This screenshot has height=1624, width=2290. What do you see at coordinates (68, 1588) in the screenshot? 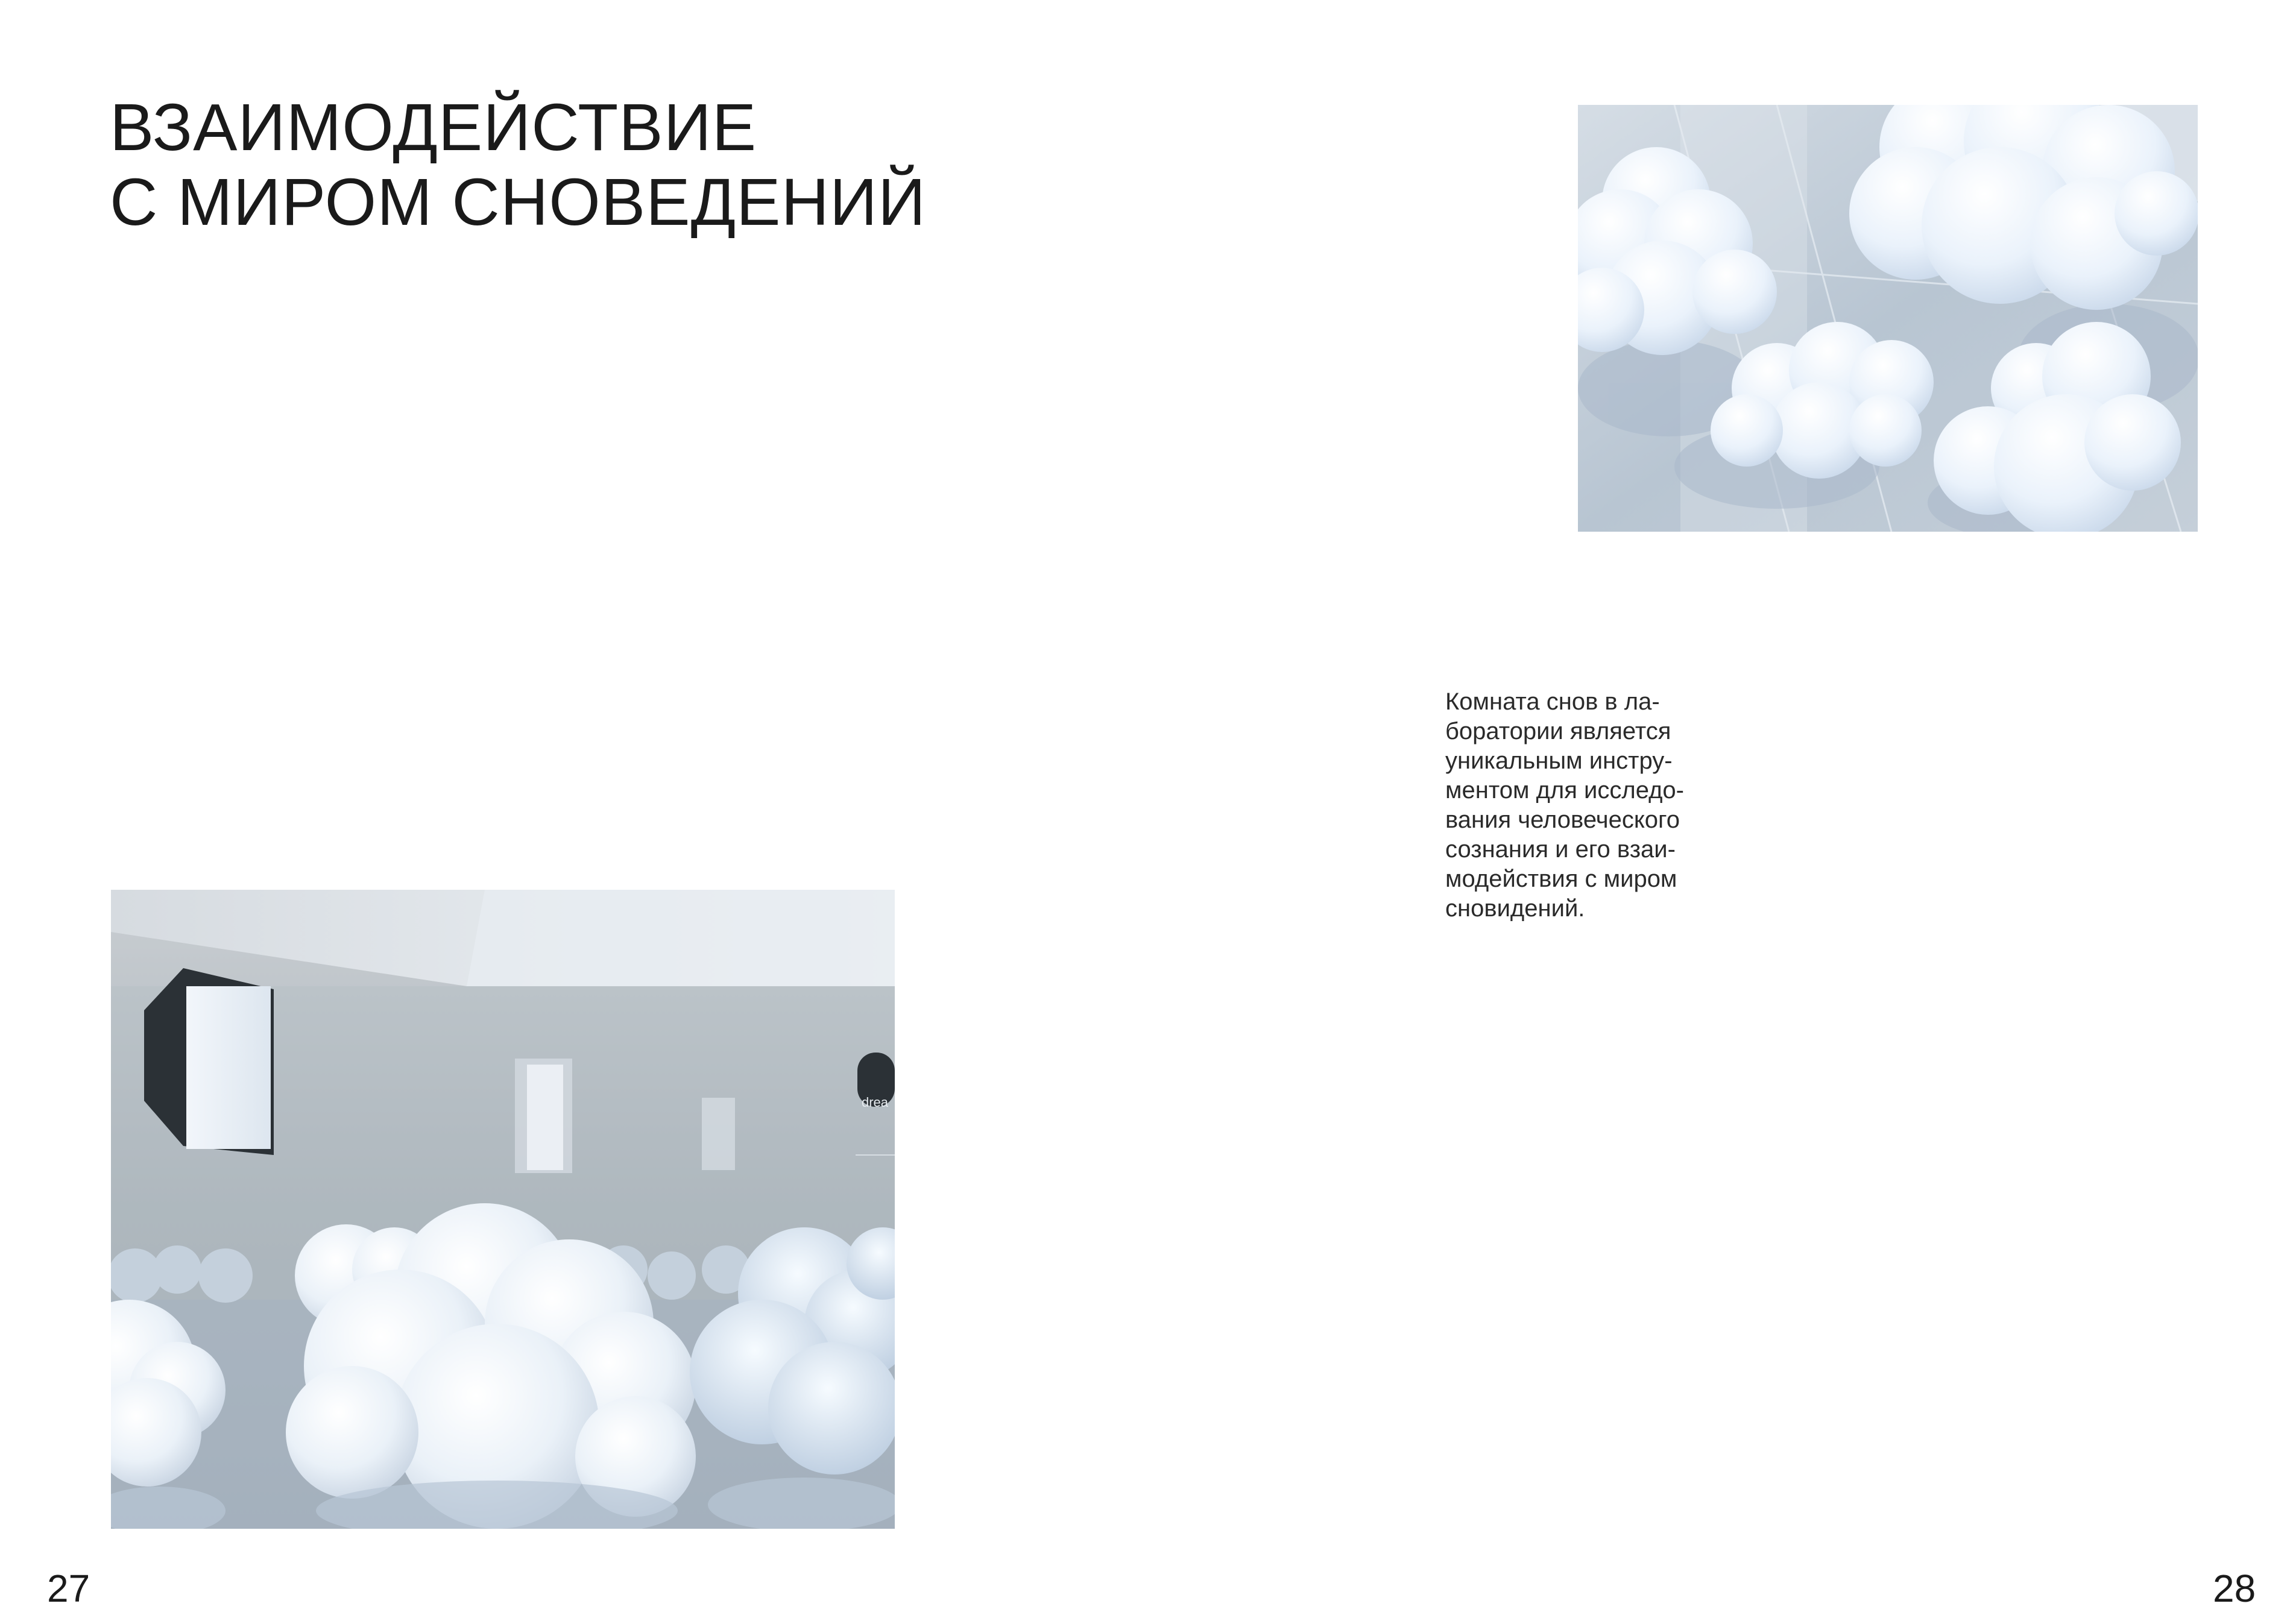
I see `page-number-left: 27` at bounding box center [68, 1588].